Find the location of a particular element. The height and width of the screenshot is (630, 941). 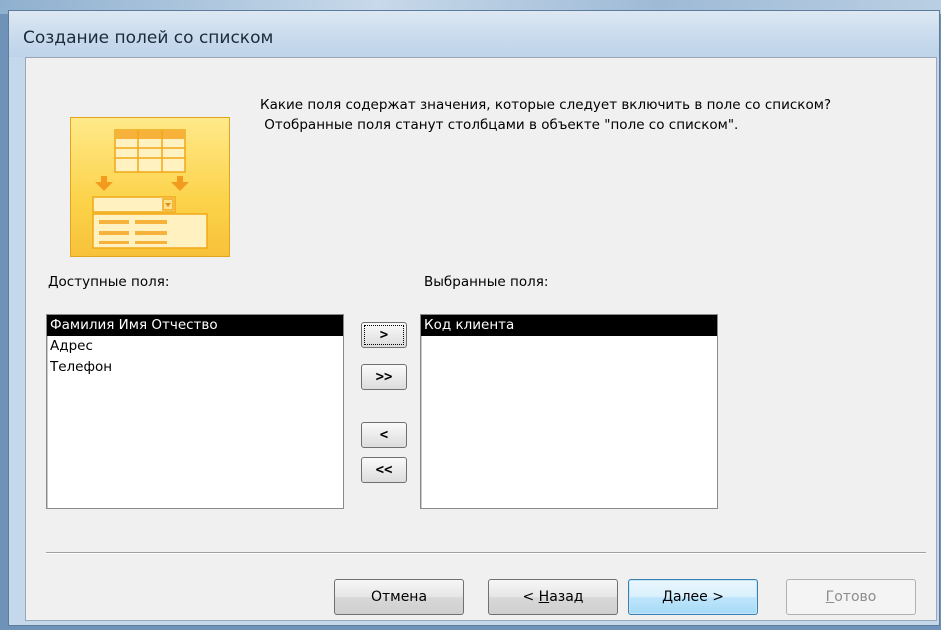

cancel-button: Отмена is located at coordinates (399, 597).